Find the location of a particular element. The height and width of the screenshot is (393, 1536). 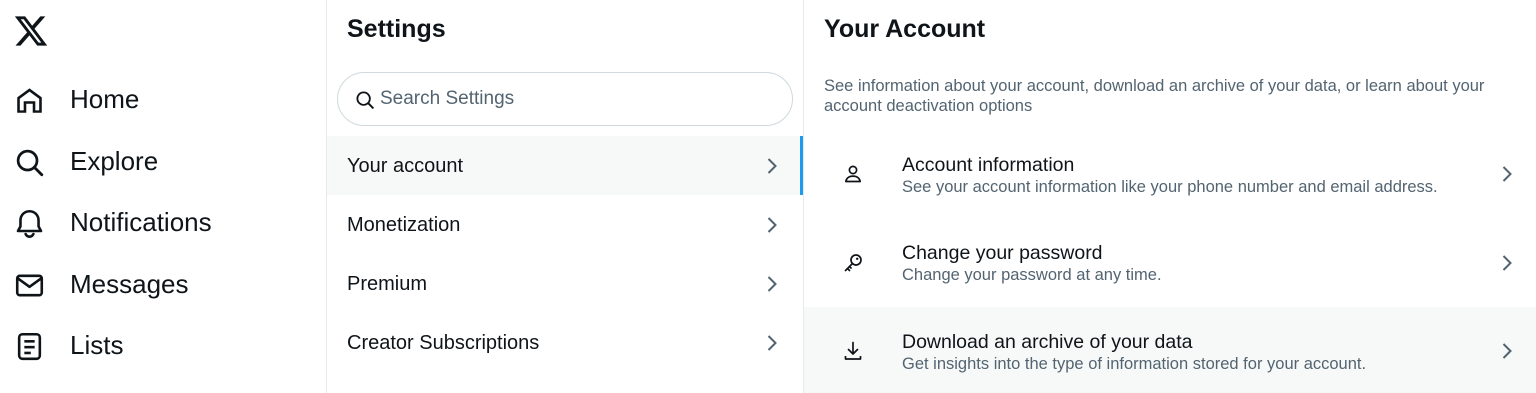

settings-search-input is located at coordinates (570, 99).